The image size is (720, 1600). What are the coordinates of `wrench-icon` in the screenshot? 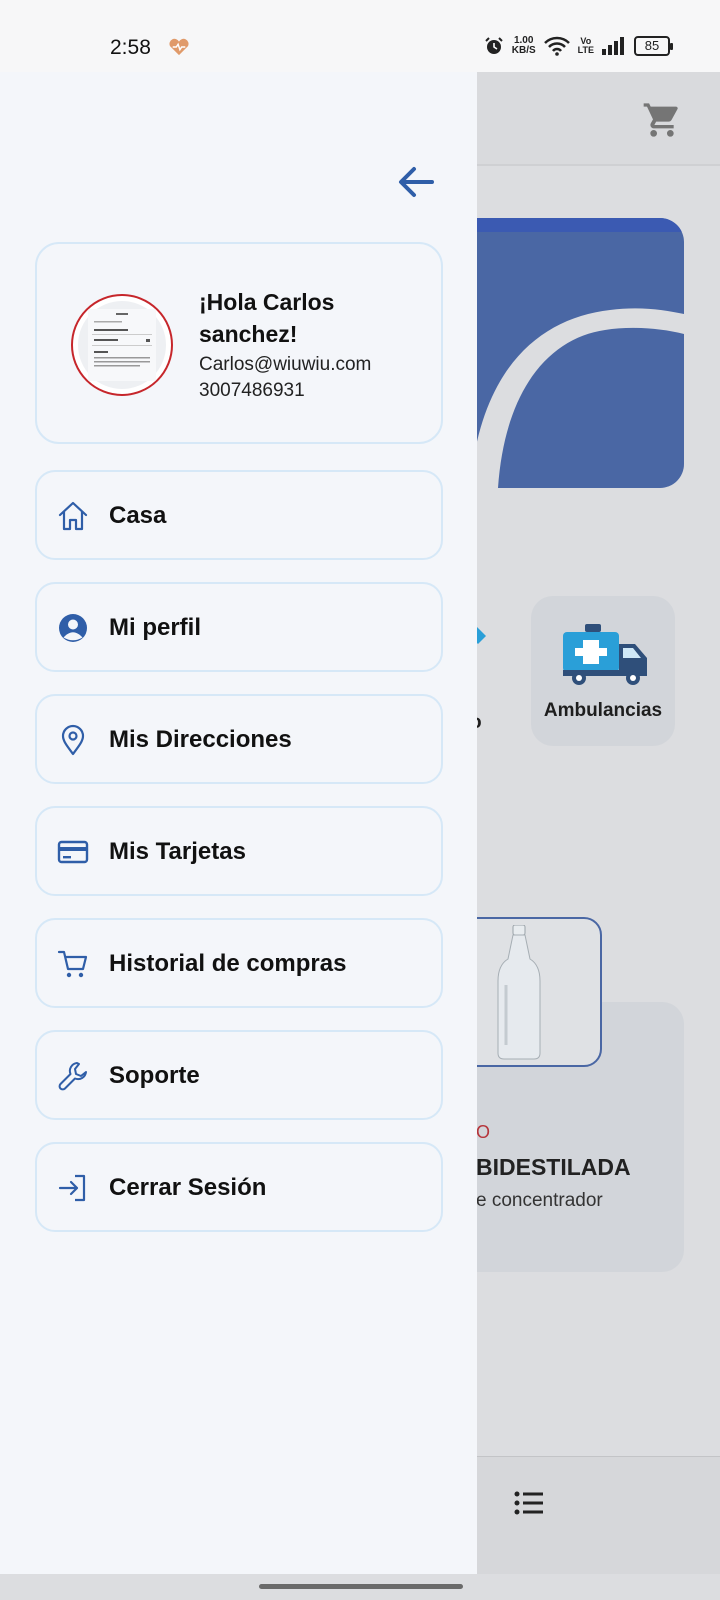 It's located at (72, 1076).